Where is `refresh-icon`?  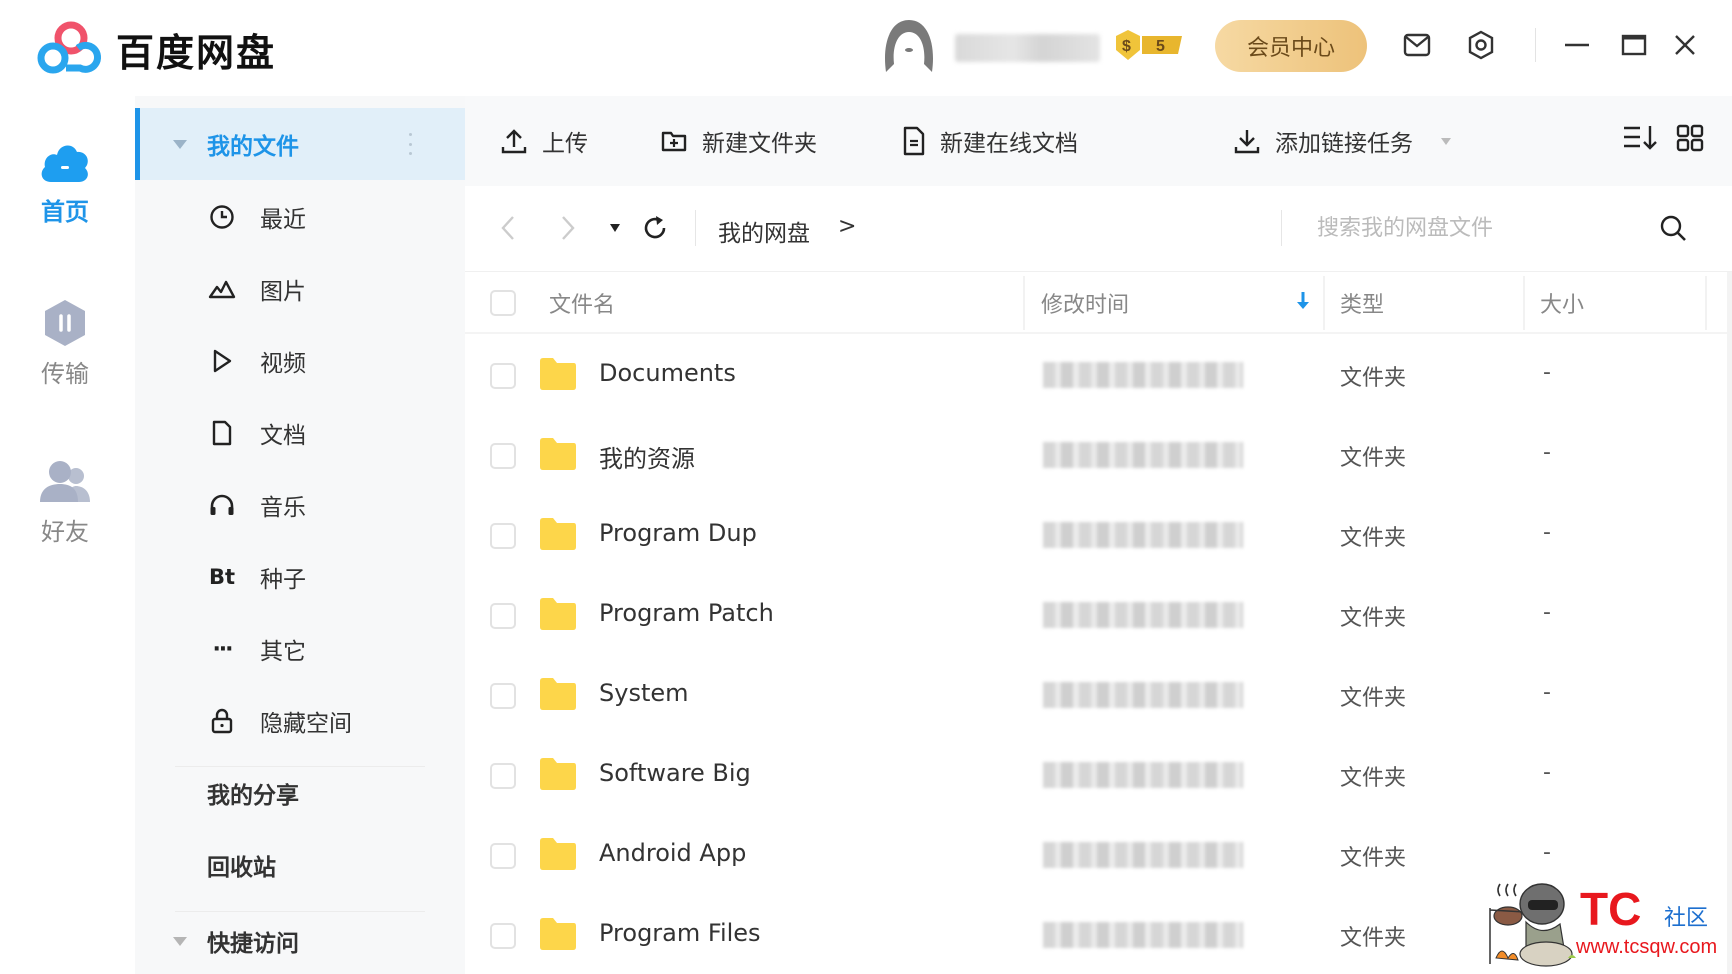
refresh-icon is located at coordinates (655, 227).